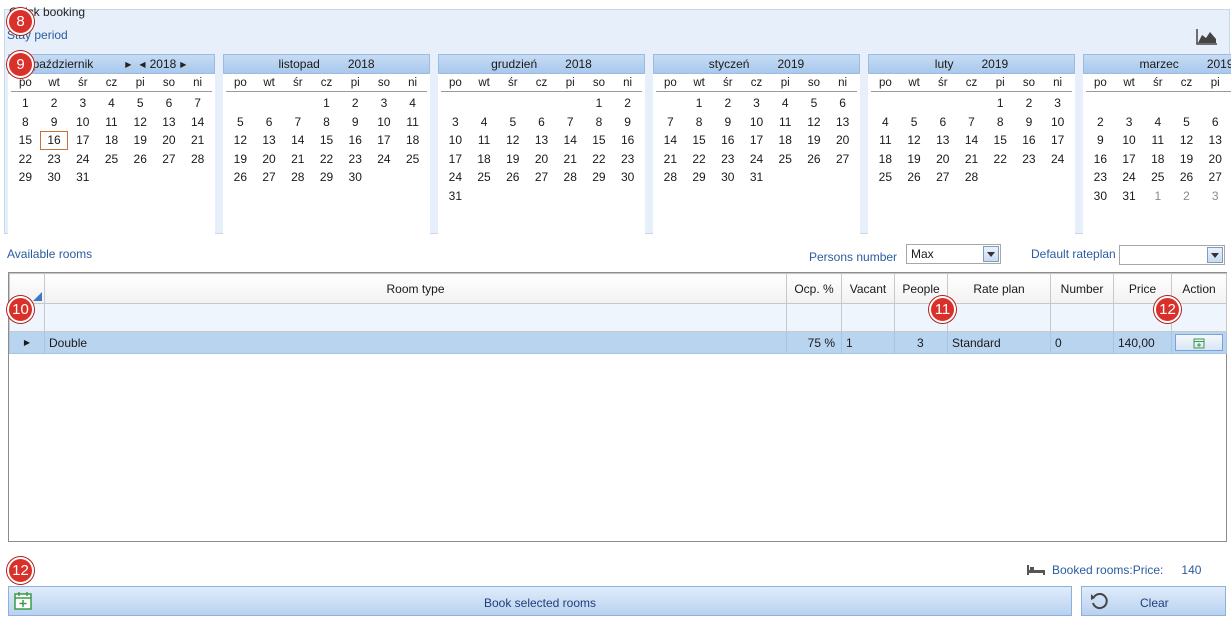 Image resolution: width=1231 pixels, height=620 pixels. I want to click on default-rateplan-select, so click(1172, 255).